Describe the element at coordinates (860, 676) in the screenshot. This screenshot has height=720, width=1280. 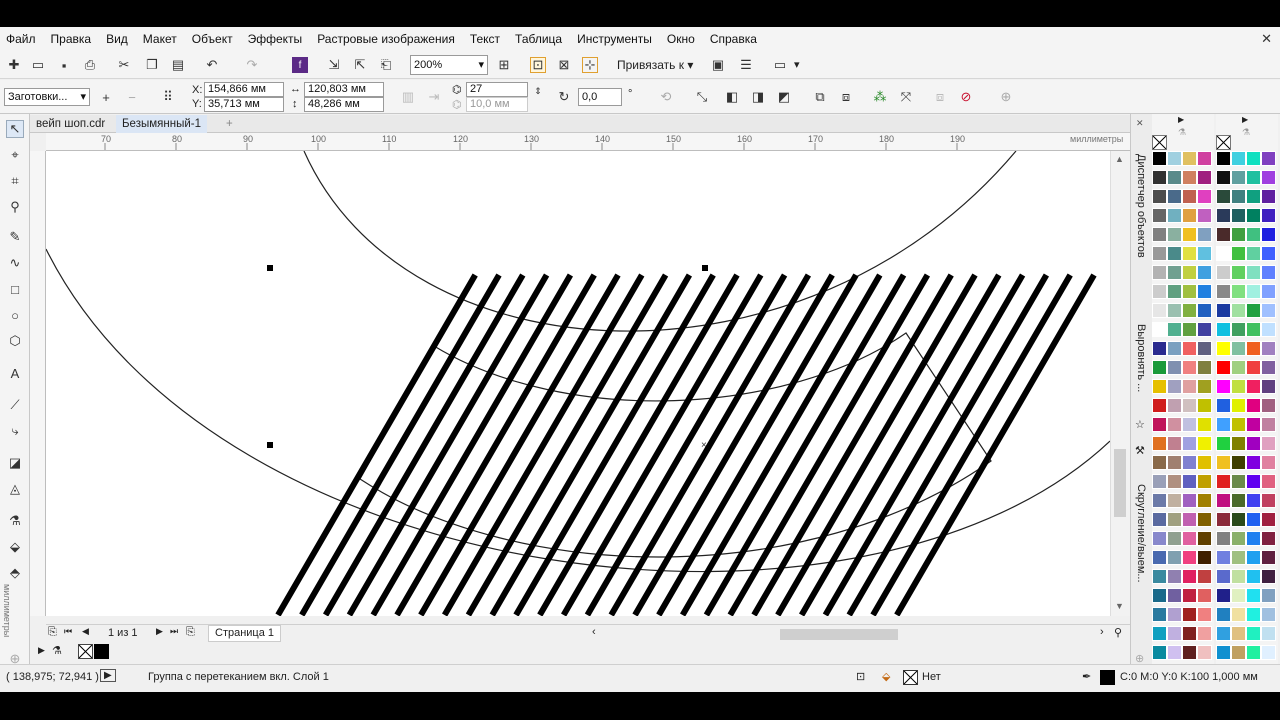
I see `snap-status-icon: ⊡` at that location.